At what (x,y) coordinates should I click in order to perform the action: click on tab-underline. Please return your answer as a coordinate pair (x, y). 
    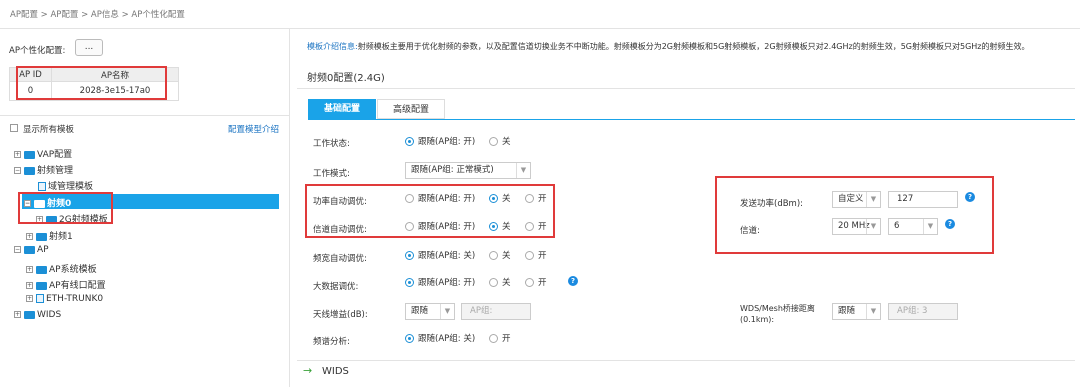
    Looking at the image, I should click on (691, 119).